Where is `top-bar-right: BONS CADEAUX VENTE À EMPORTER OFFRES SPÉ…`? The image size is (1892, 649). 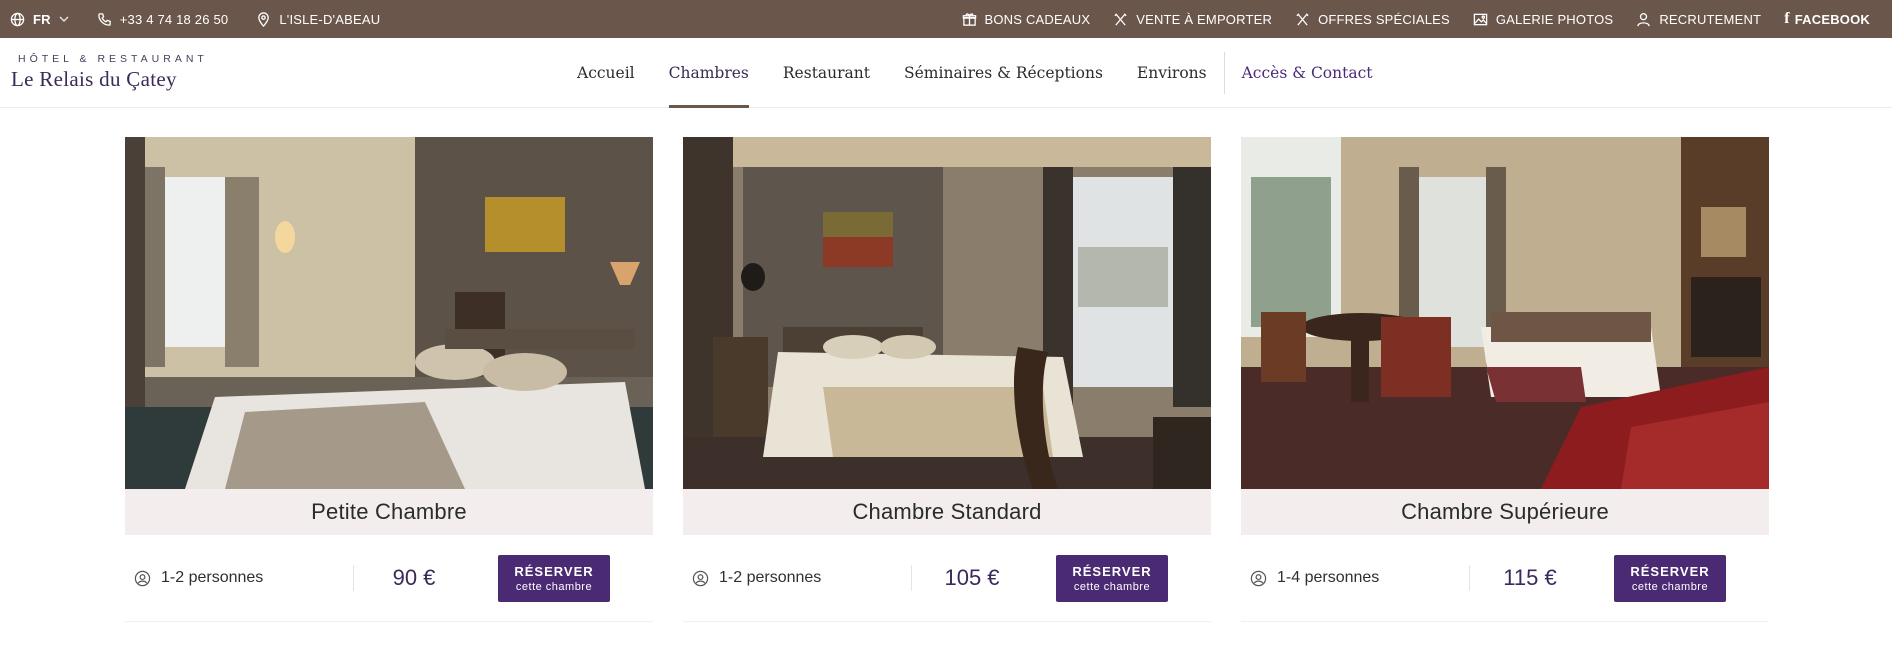 top-bar-right: BONS CADEAUX VENTE À EMPORTER OFFRES SPÉ… is located at coordinates (1405, 19).